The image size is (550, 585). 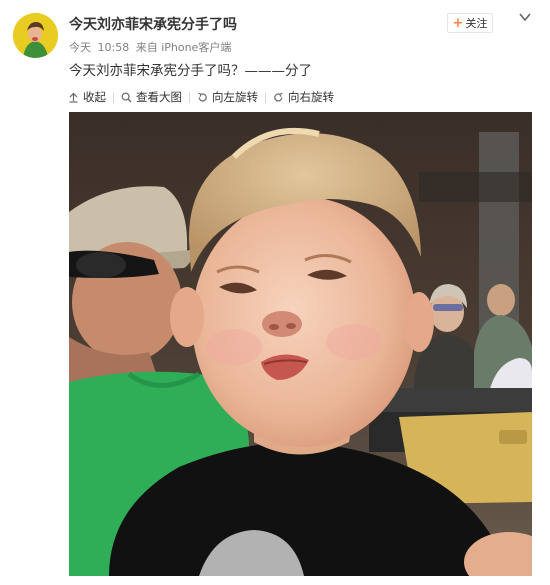 What do you see at coordinates (235, 97) in the screenshot?
I see `rotate-left-label: 向左旋转` at bounding box center [235, 97].